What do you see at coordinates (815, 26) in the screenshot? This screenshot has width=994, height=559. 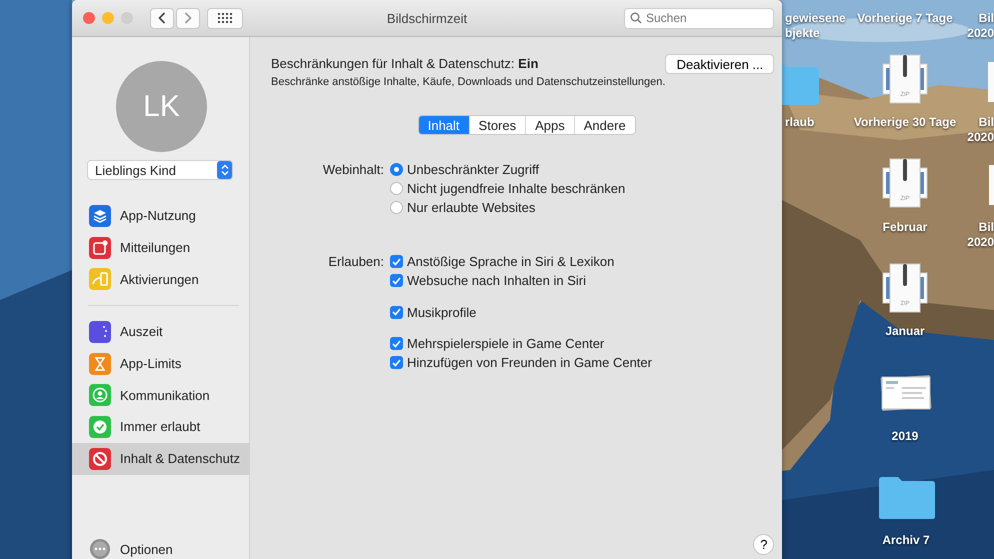 I see `file-name: gewiesene bjekte` at bounding box center [815, 26].